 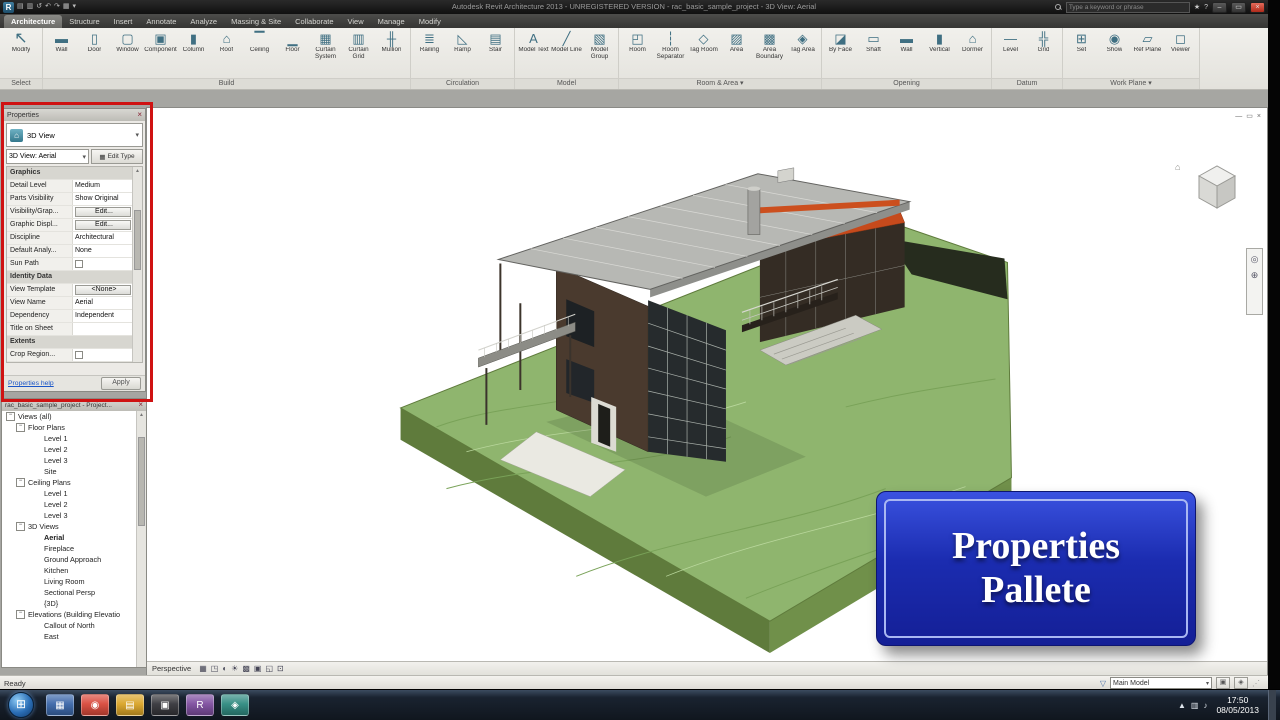 What do you see at coordinates (95, 705) in the screenshot?
I see `taskbar-chrome: ◉` at bounding box center [95, 705].